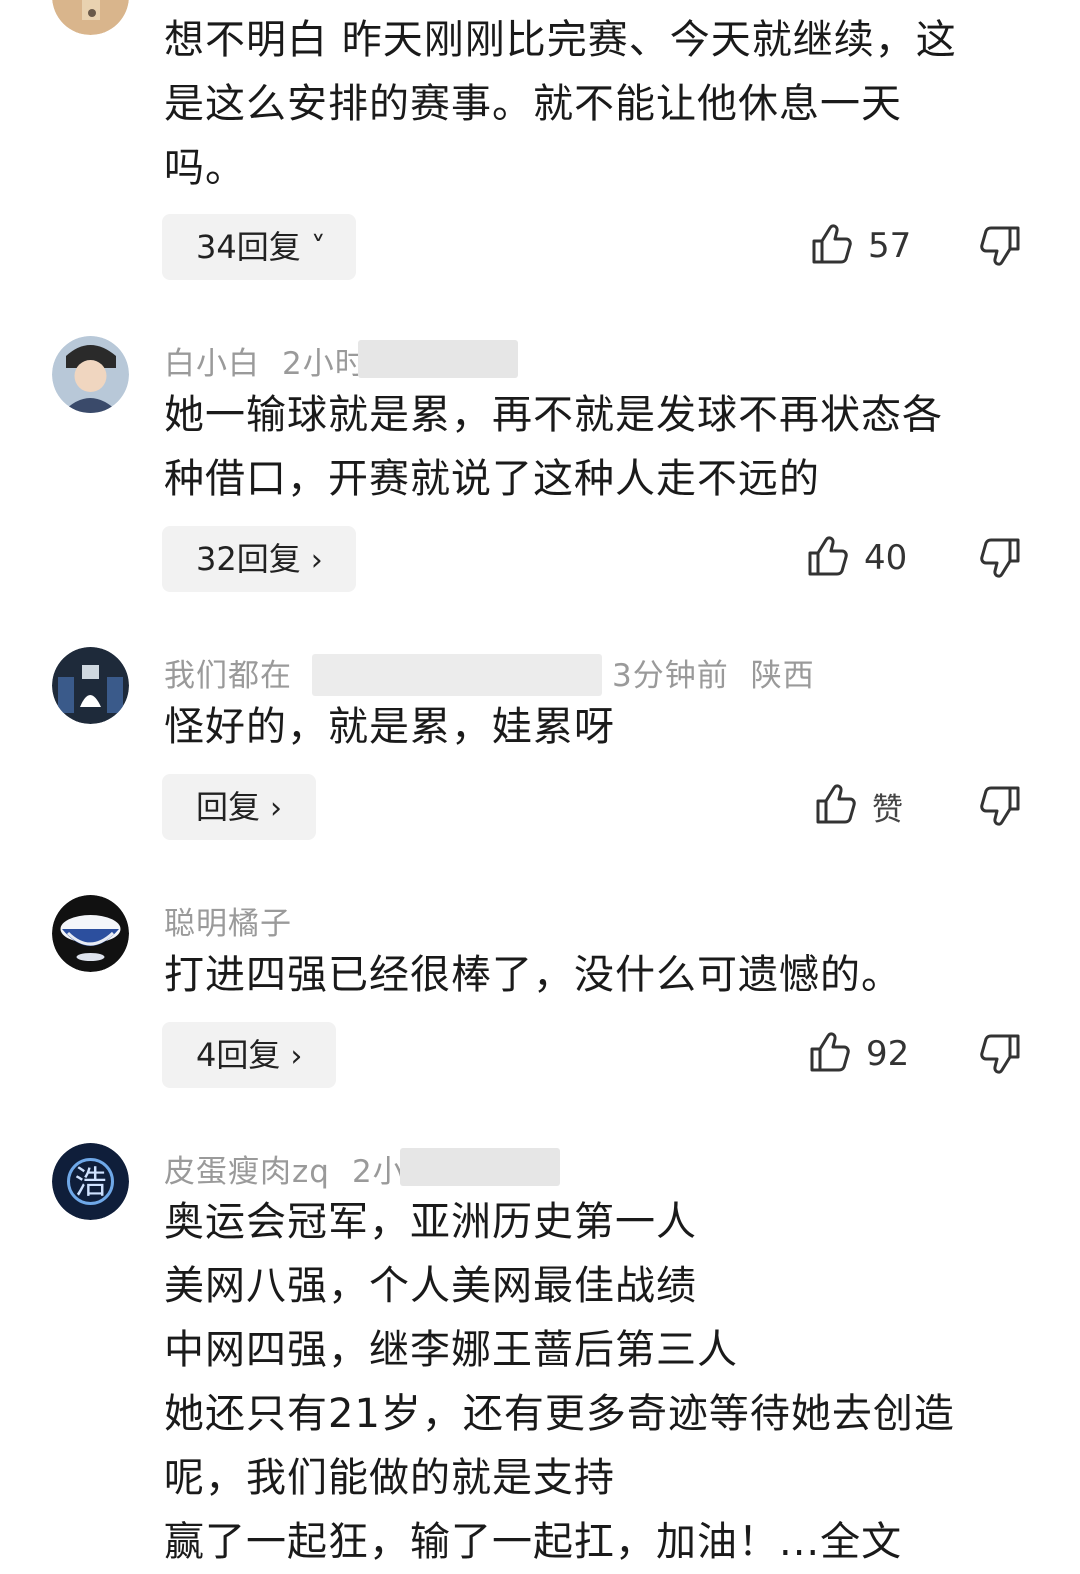 The width and height of the screenshot is (1080, 1574). What do you see at coordinates (259, 559) in the screenshot?
I see `reply-button: 32回复 ›` at bounding box center [259, 559].